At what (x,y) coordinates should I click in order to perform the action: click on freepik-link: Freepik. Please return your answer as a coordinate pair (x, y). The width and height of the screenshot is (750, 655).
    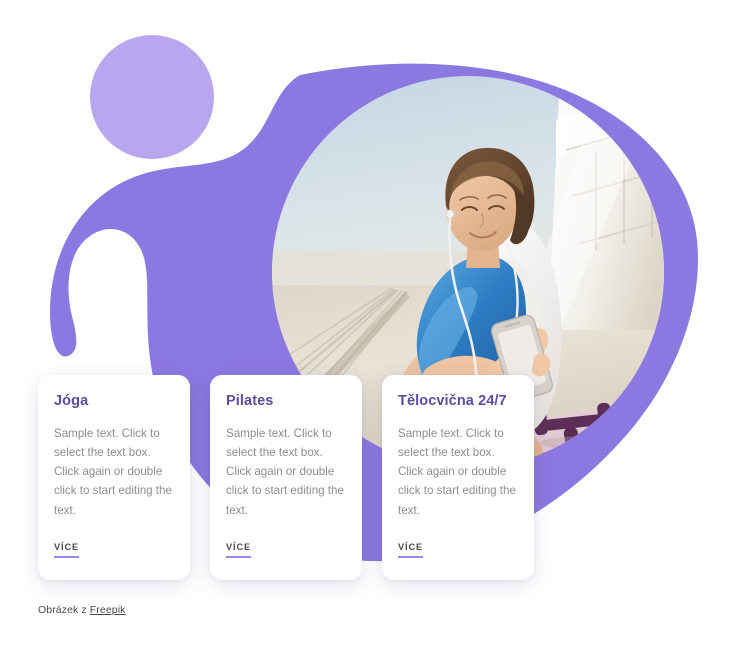
    Looking at the image, I should click on (108, 610).